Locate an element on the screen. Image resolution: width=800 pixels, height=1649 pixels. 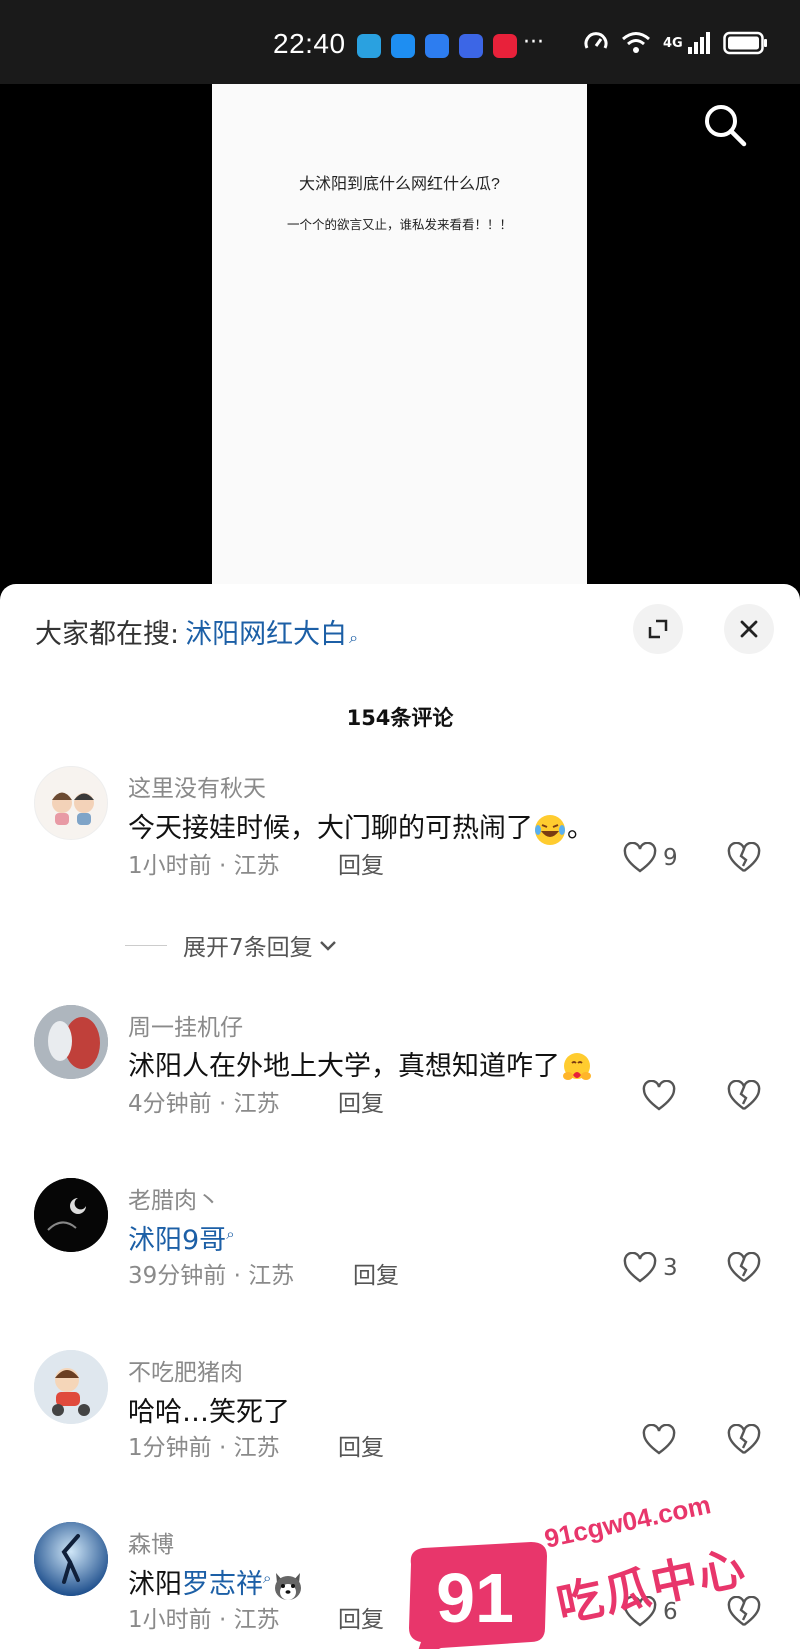
expand-icon is located at coordinates (658, 629).